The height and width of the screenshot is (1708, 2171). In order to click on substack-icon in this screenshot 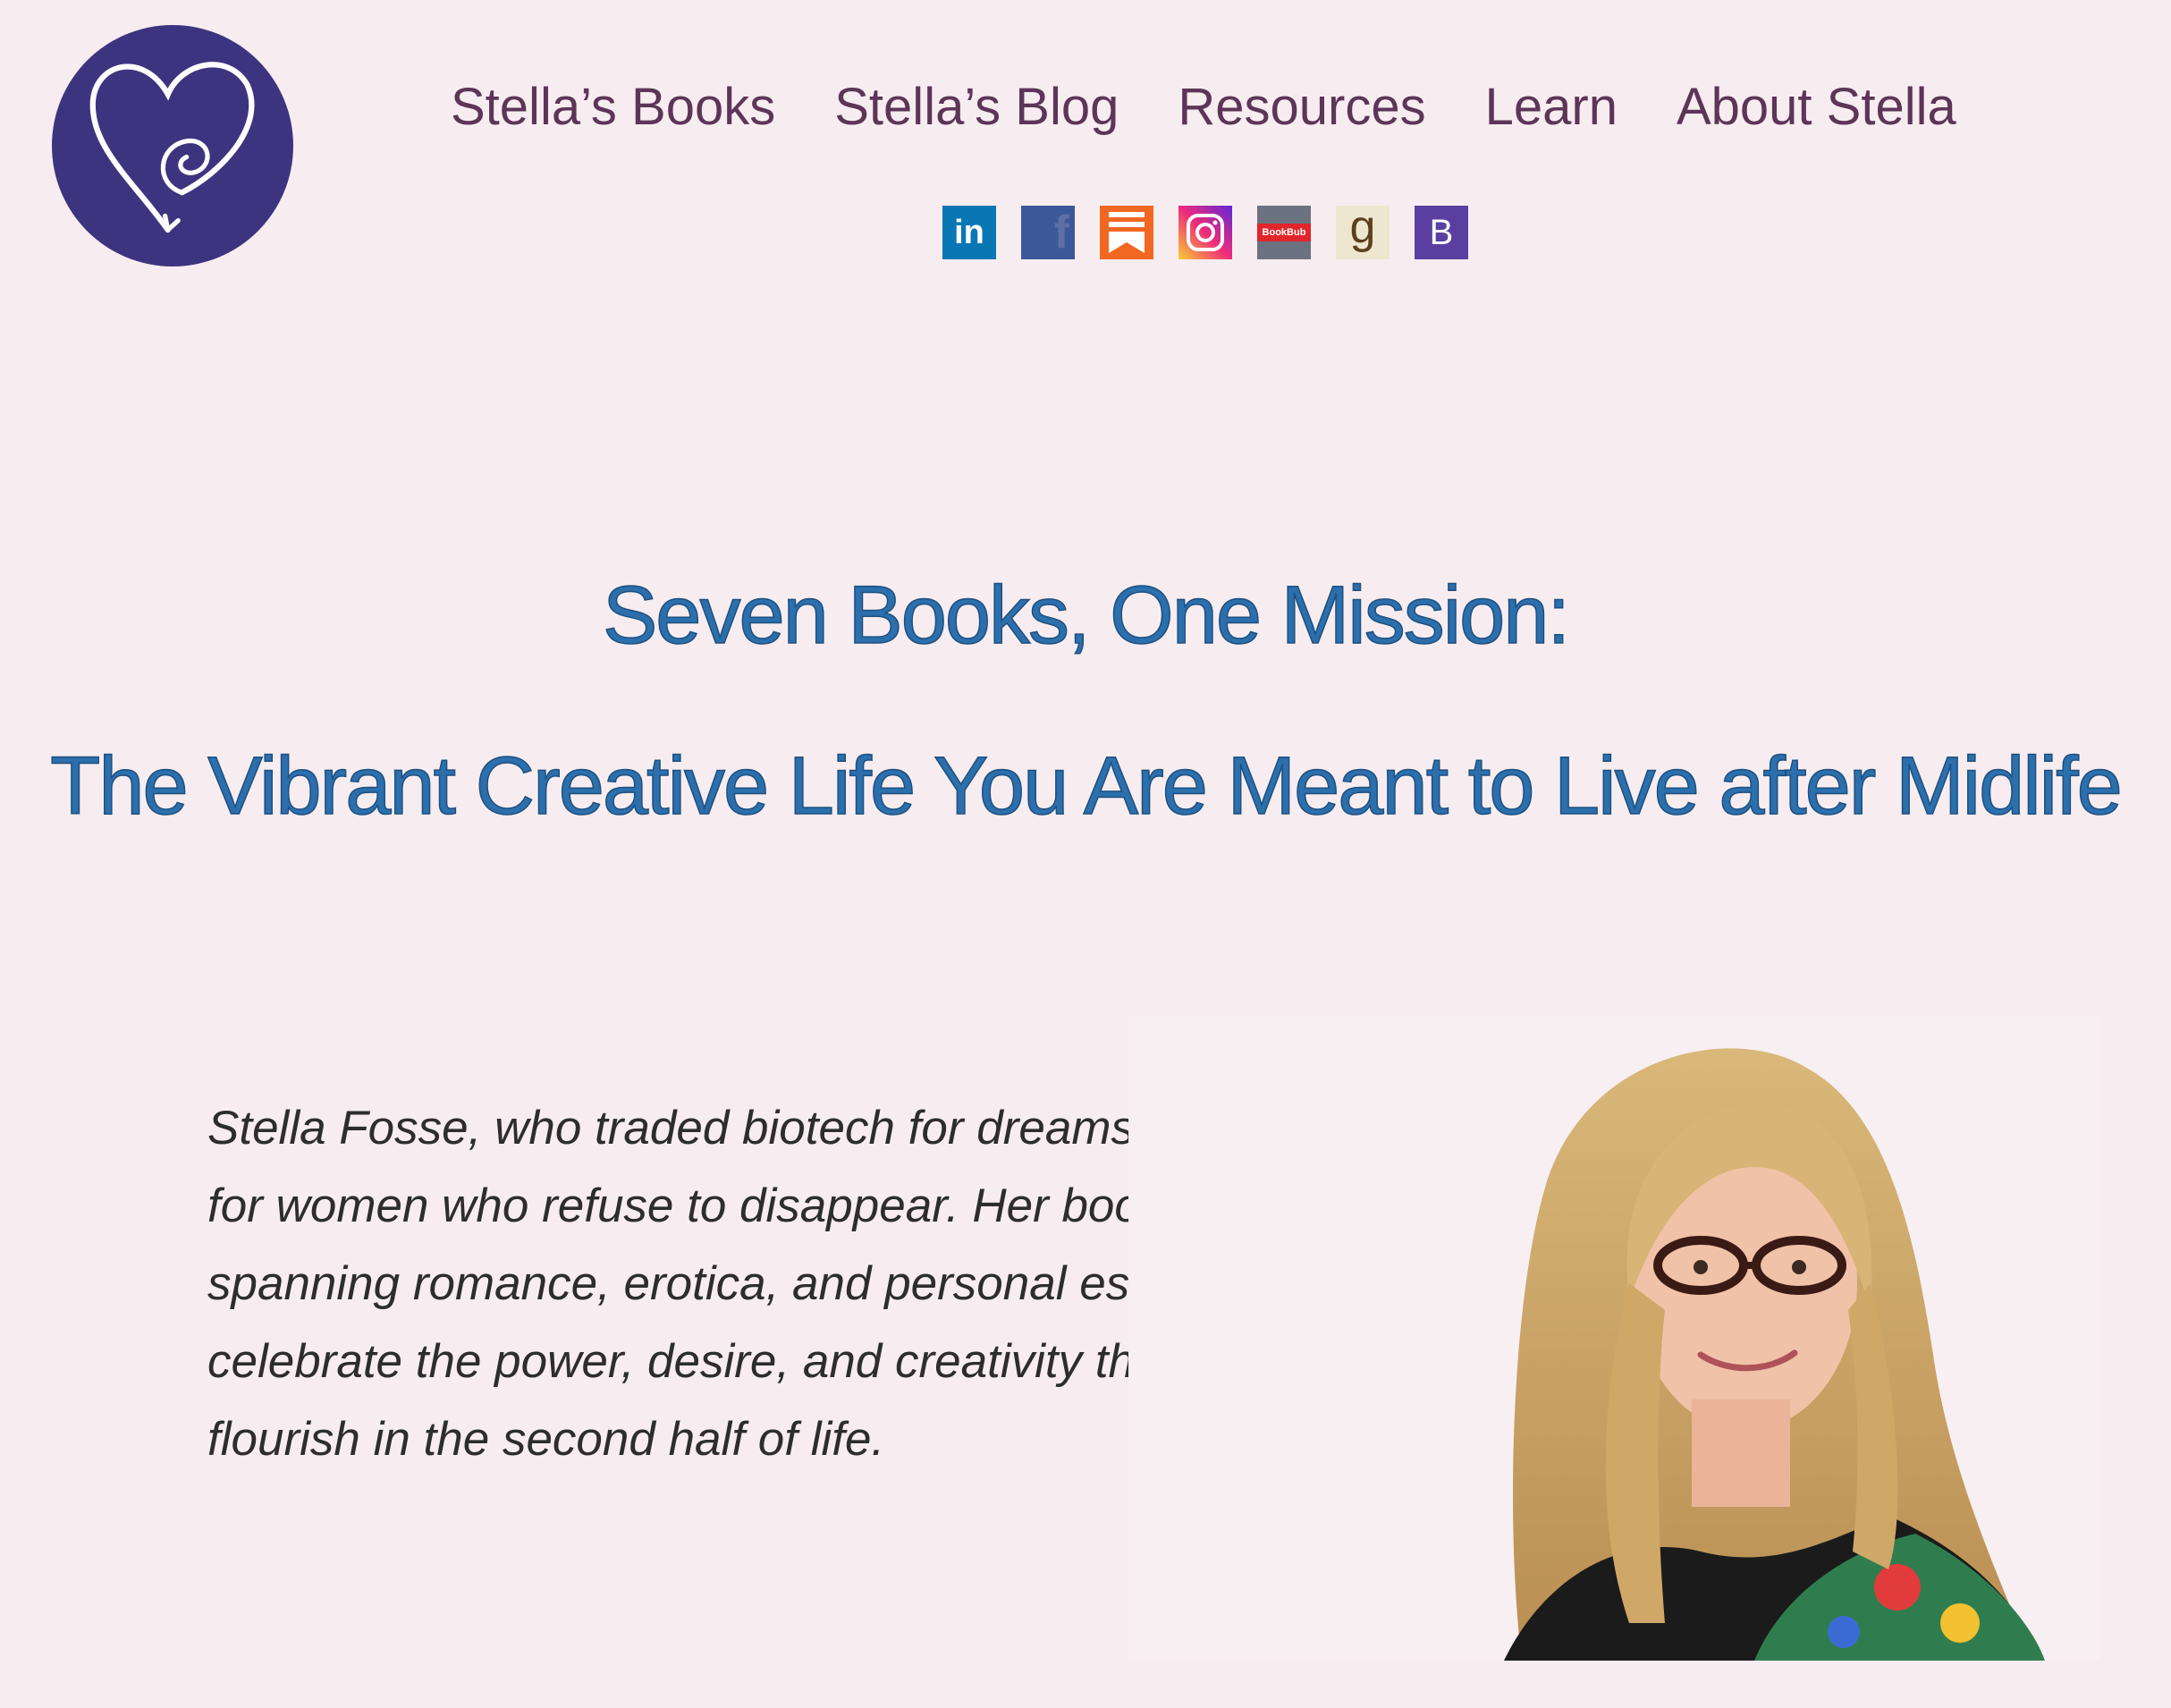, I will do `click(1126, 233)`.